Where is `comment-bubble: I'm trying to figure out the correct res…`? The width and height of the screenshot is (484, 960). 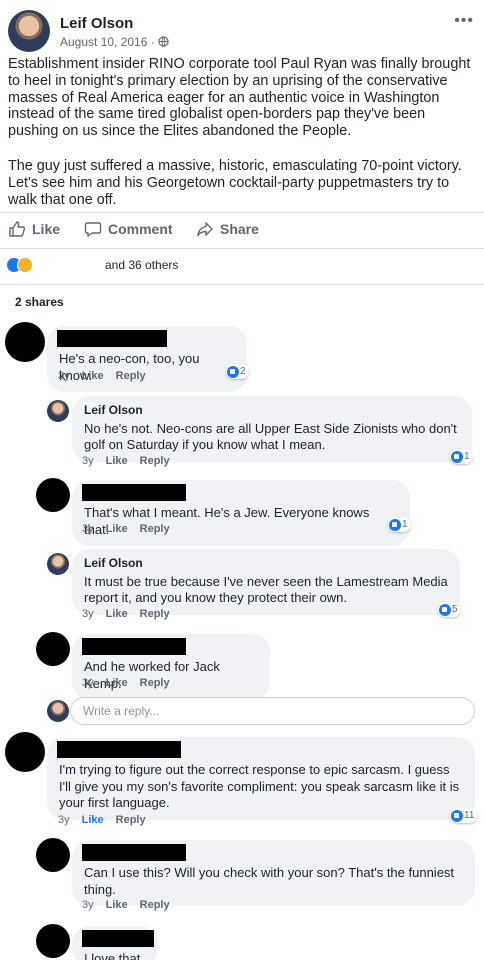
comment-bubble: I'm trying to figure out the correct res… is located at coordinates (261, 778).